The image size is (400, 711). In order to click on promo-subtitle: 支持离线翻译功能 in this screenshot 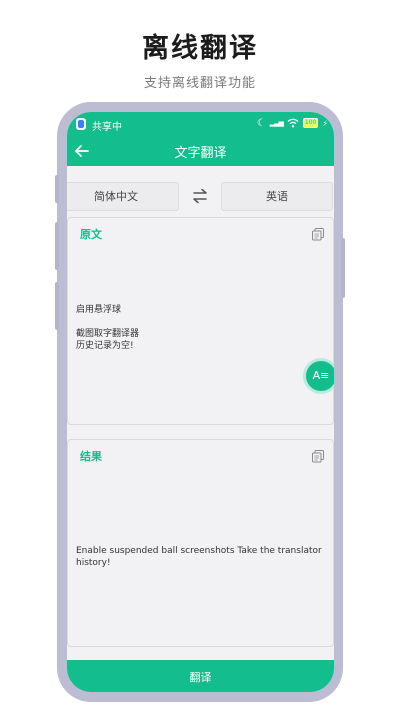, I will do `click(199, 83)`.